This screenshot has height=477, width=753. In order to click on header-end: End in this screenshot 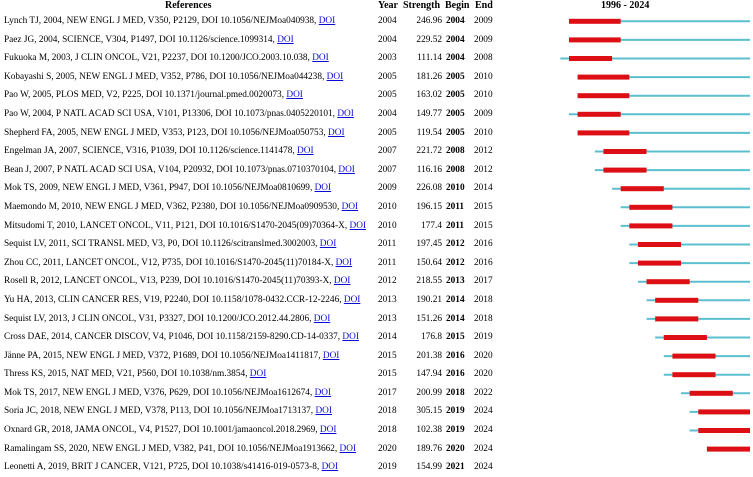, I will do `click(484, 5)`.